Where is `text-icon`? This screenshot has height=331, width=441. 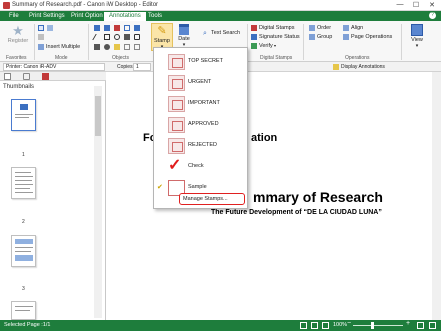 text-icon is located at coordinates (117, 28).